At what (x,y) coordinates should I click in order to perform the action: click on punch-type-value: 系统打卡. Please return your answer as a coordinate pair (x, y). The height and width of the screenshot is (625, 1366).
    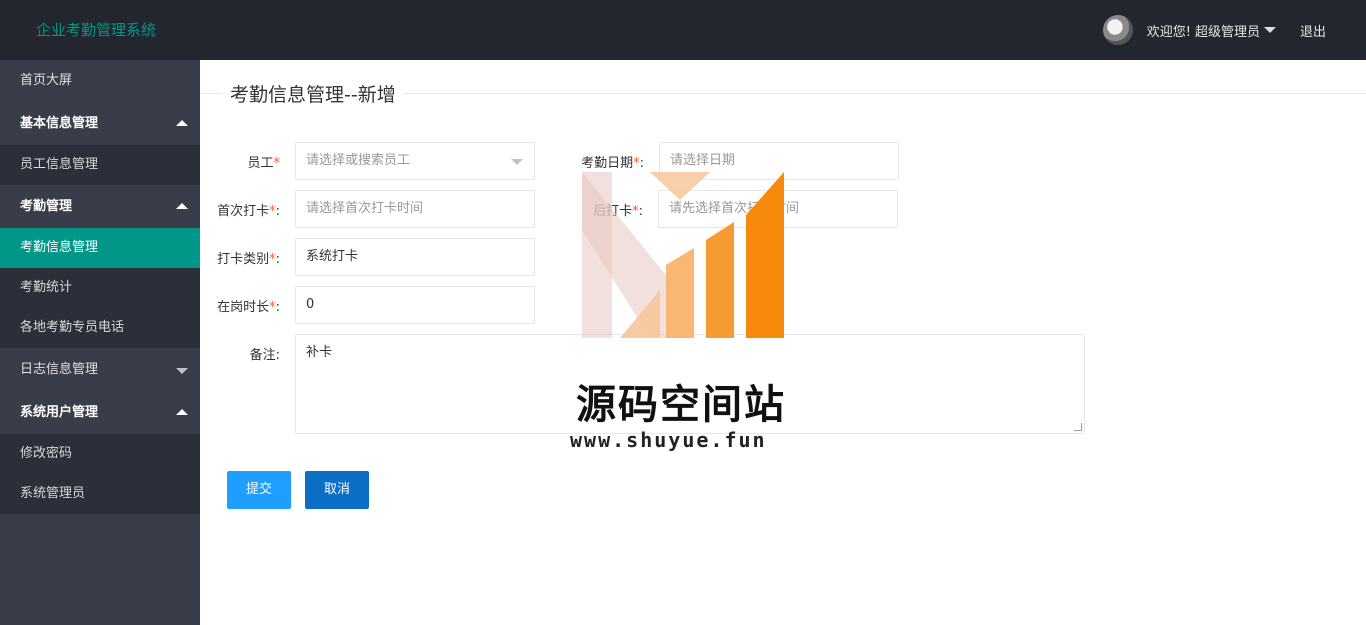
    Looking at the image, I should click on (332, 256).